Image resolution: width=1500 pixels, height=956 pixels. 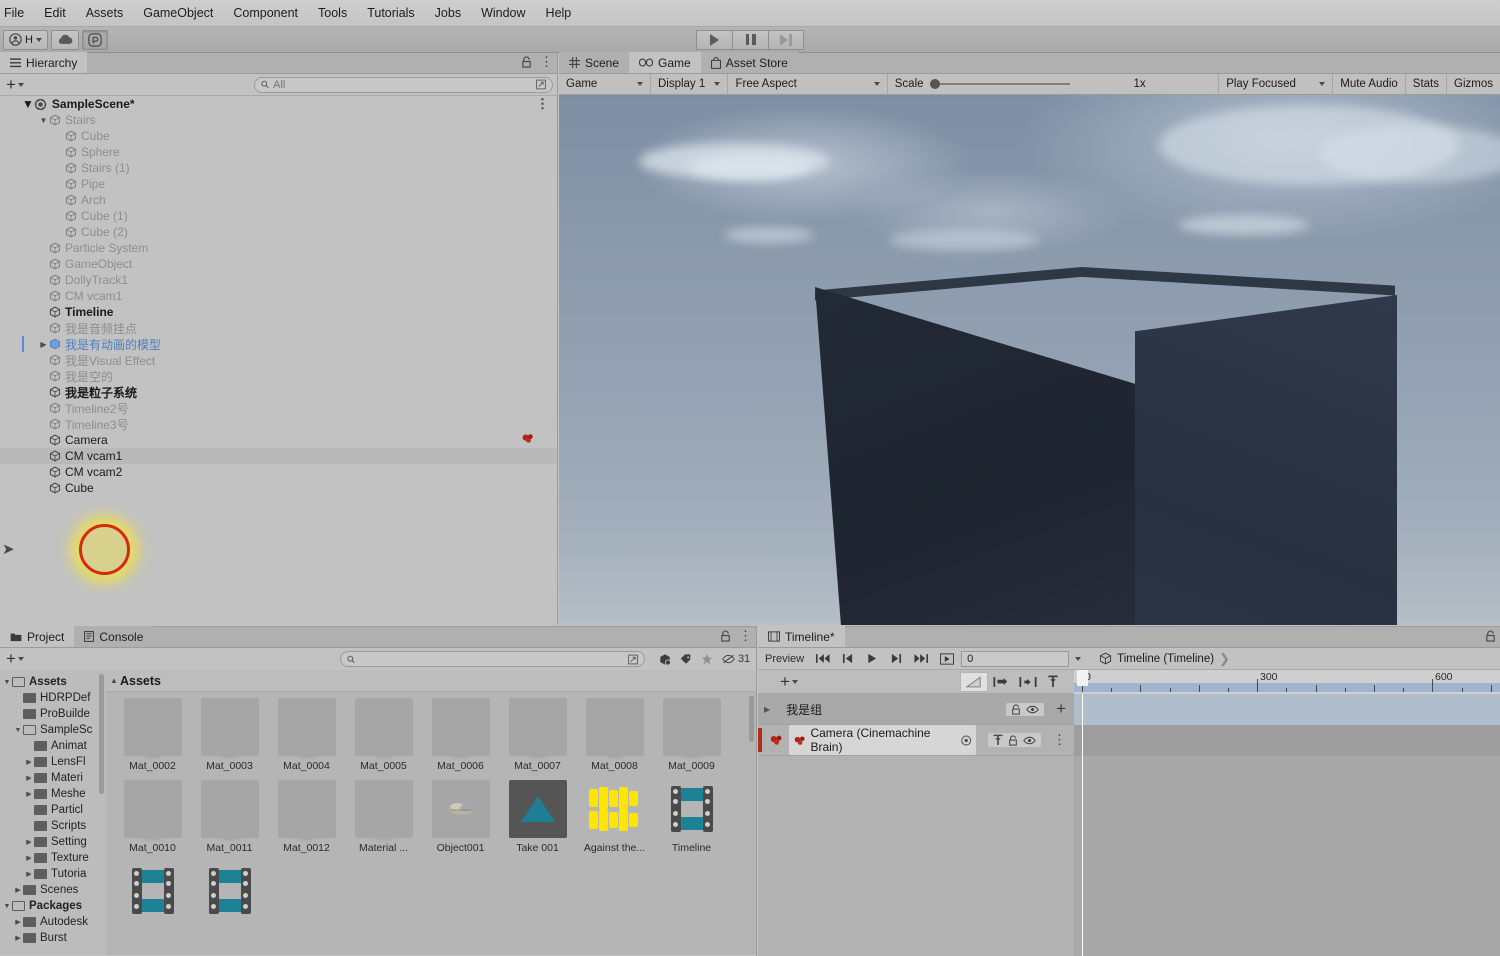 What do you see at coordinates (1369, 84) in the screenshot?
I see `mute-audio-button: Mute Audio` at bounding box center [1369, 84].